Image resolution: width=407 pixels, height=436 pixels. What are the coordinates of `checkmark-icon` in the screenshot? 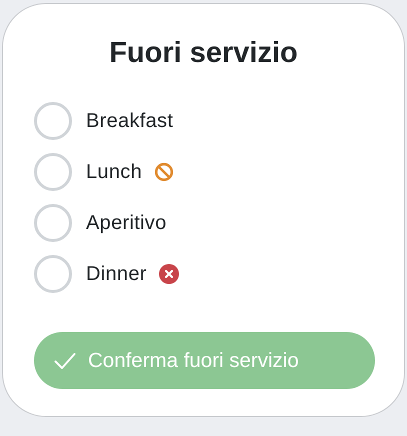 It's located at (65, 361).